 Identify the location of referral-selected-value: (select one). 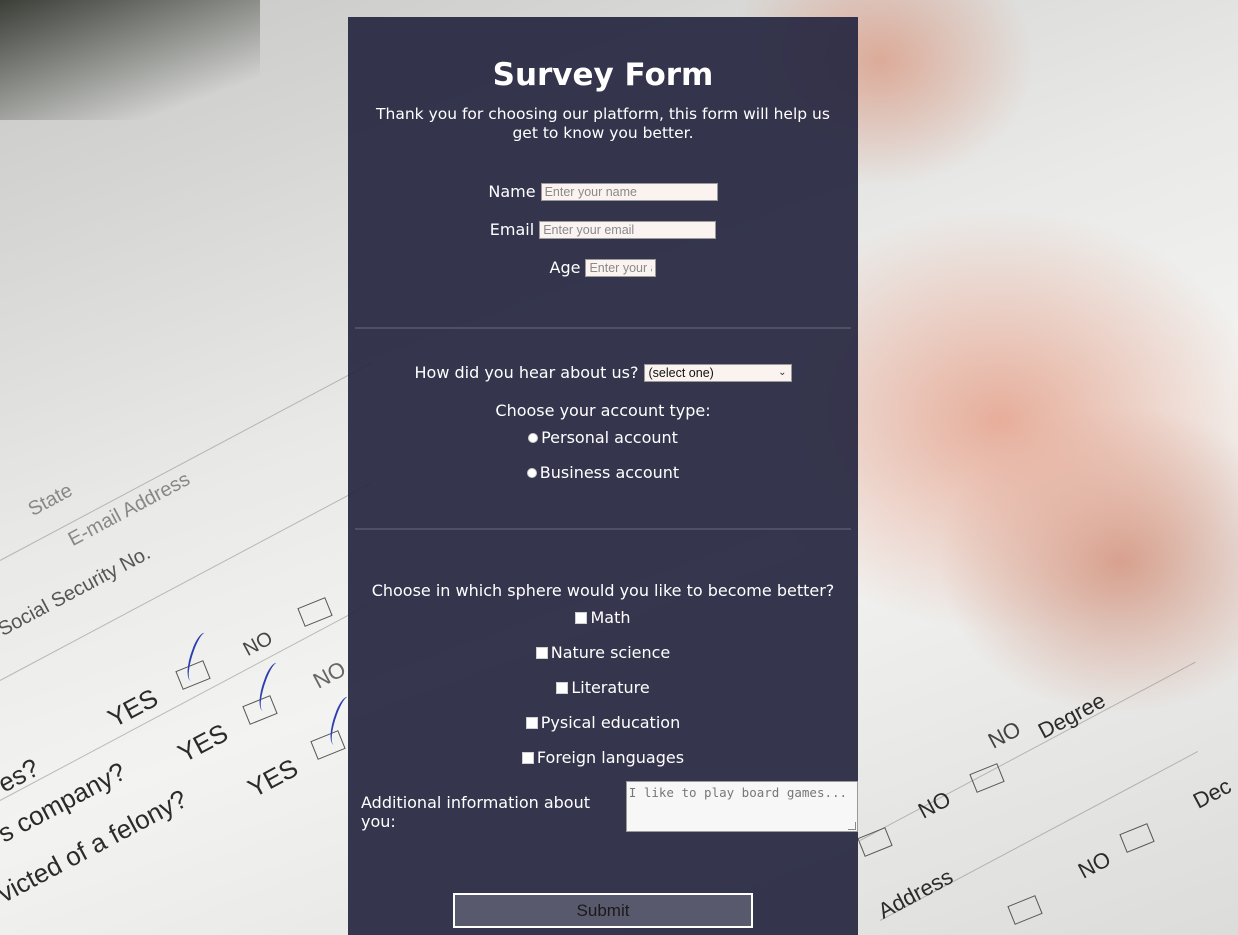
(681, 372).